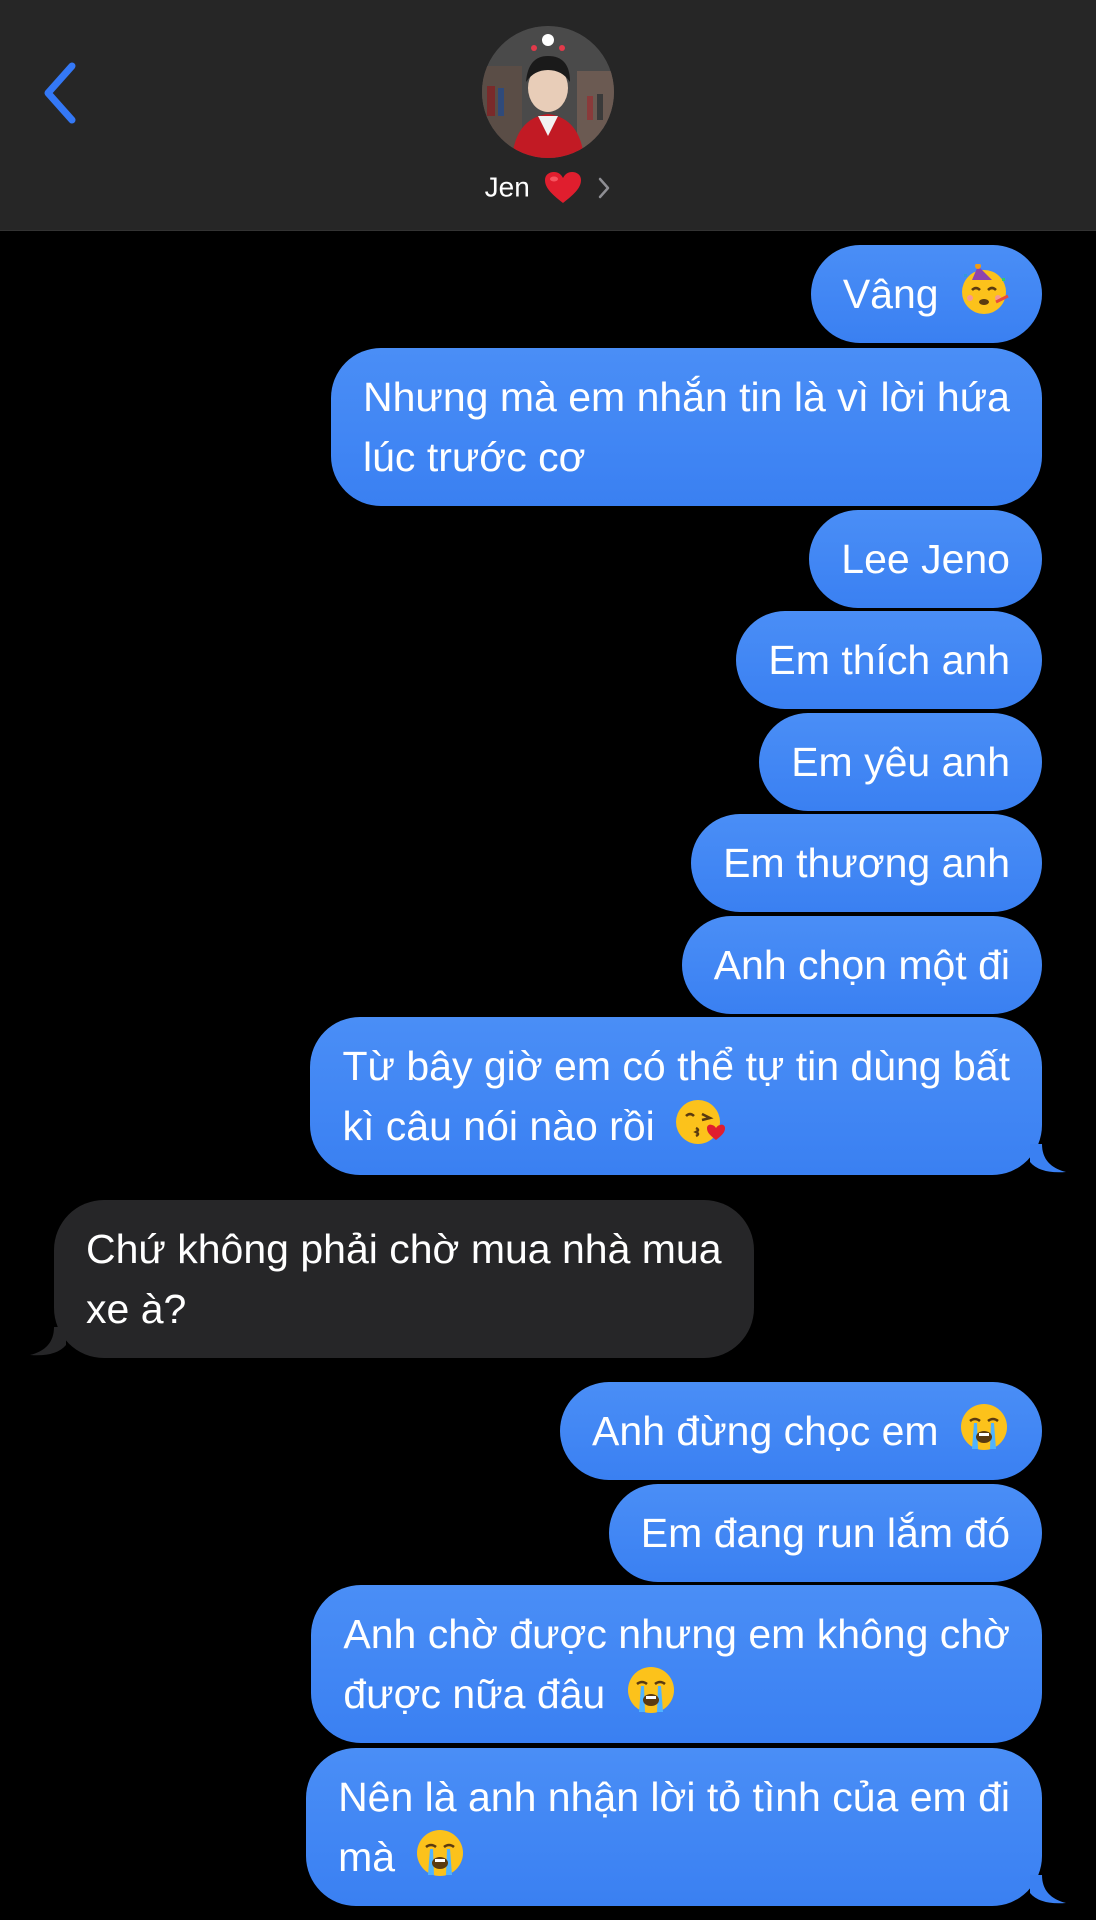  What do you see at coordinates (498, 1126) in the screenshot?
I see `message-text-line: kì câu nói nào rồi` at bounding box center [498, 1126].